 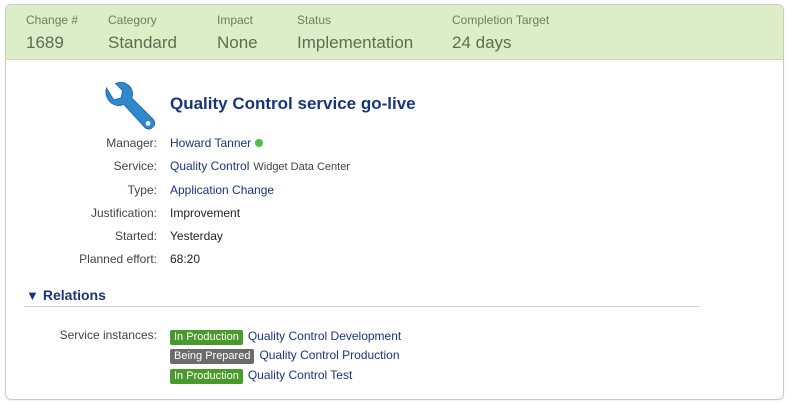 I want to click on type-field: Type: Application Change, so click(x=394, y=190).